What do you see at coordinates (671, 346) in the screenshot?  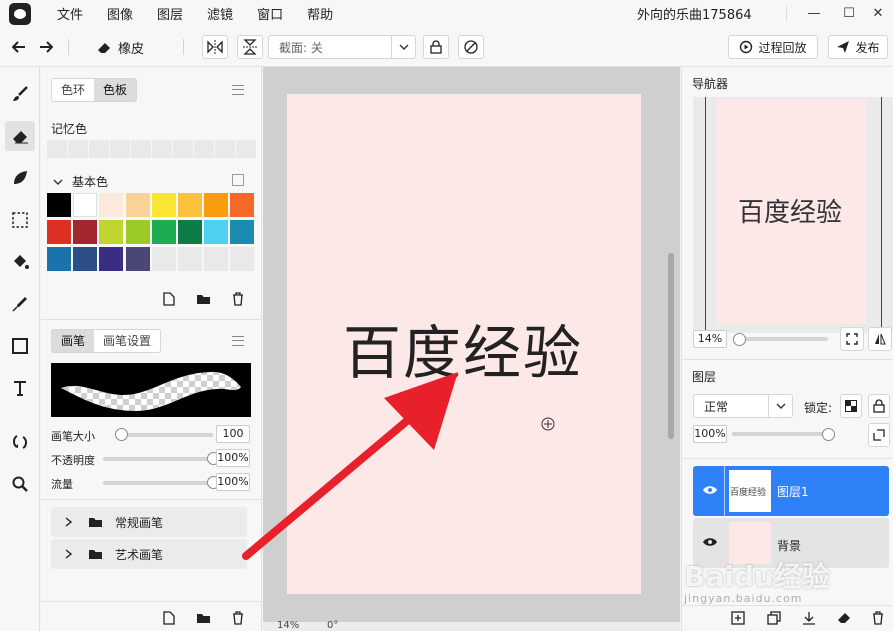 I see `canvas-scrollbar` at bounding box center [671, 346].